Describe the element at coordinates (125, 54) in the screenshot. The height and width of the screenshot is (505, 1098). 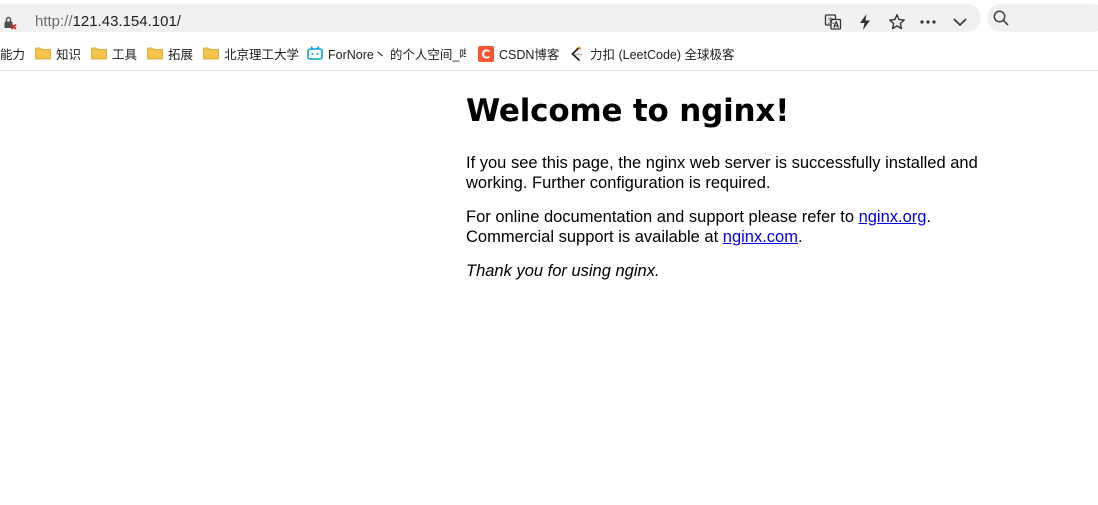
I see `bookmark-label: 工具` at that location.